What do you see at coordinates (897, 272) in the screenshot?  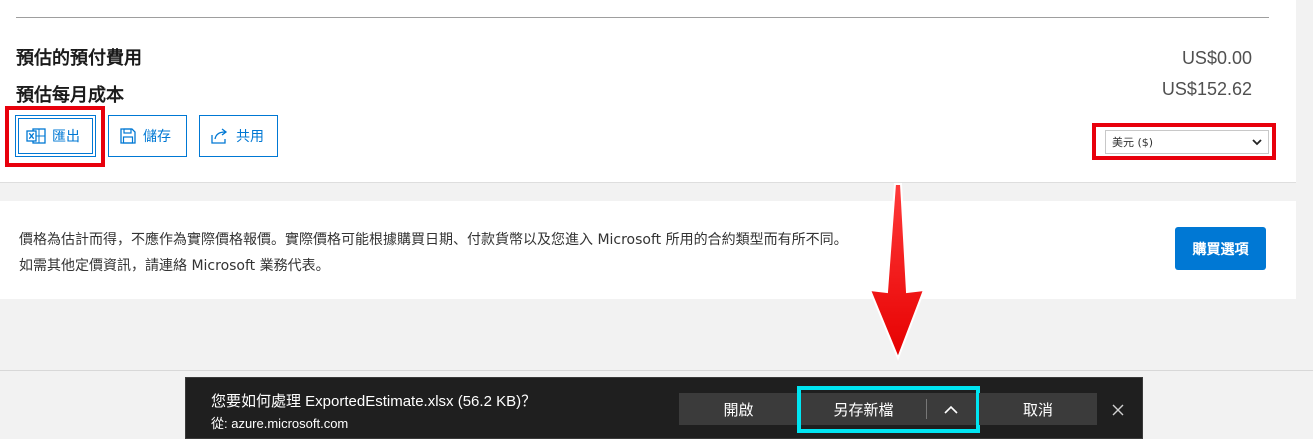 I see `red-arrow-down-icon` at bounding box center [897, 272].